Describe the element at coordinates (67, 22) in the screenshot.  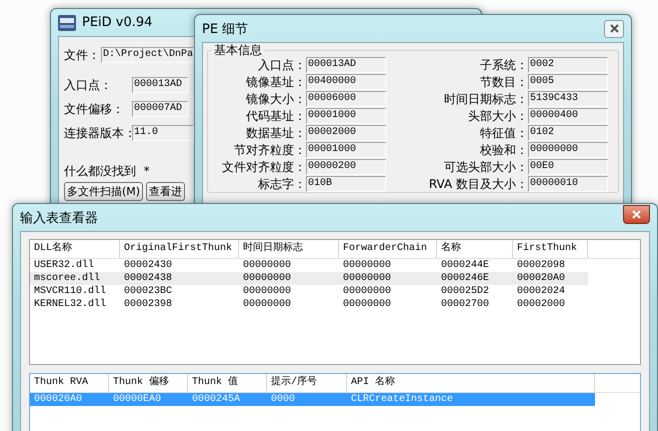
I see `app-logo-icon` at that location.